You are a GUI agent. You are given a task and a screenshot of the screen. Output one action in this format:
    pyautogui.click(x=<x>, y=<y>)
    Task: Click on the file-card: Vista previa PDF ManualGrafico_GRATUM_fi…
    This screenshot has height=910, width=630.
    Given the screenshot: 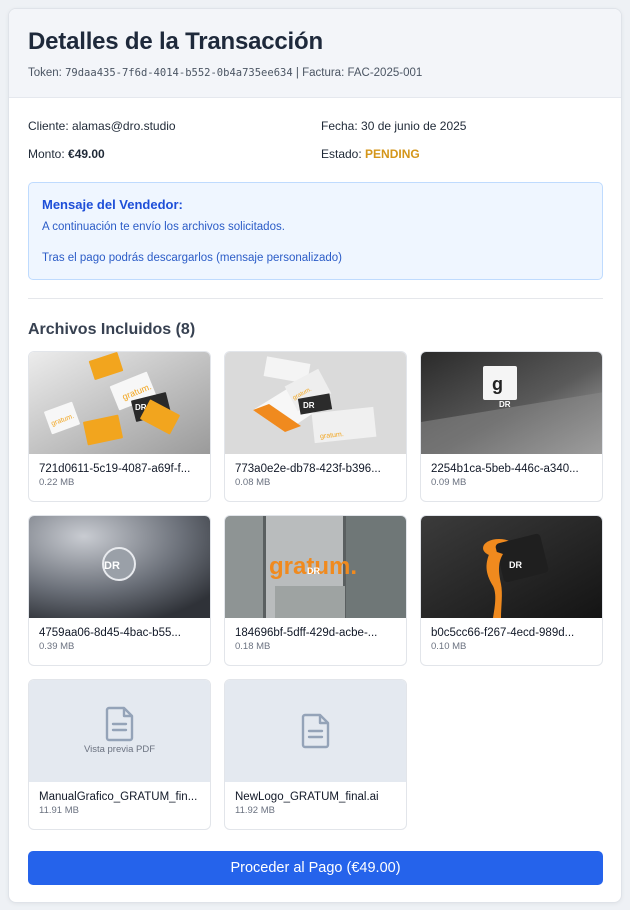 What is the action you would take?
    pyautogui.click(x=119, y=754)
    